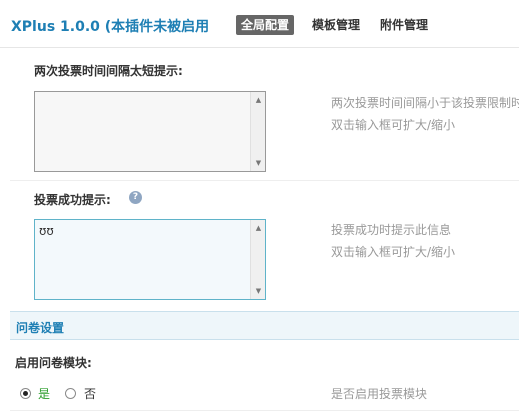 The width and height of the screenshot is (519, 415). What do you see at coordinates (44, 393) in the screenshot?
I see `enable-yes-label: 是` at bounding box center [44, 393].